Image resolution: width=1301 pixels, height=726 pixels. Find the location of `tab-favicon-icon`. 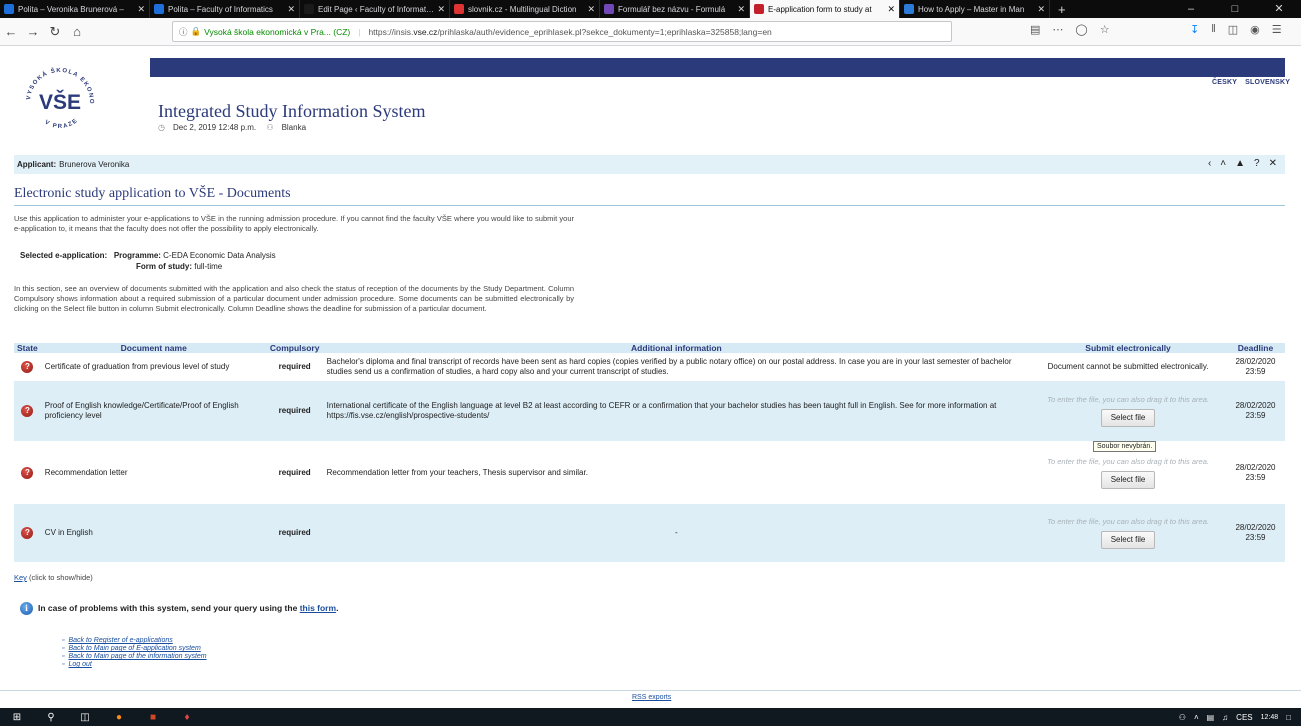

tab-favicon-icon is located at coordinates (459, 9).